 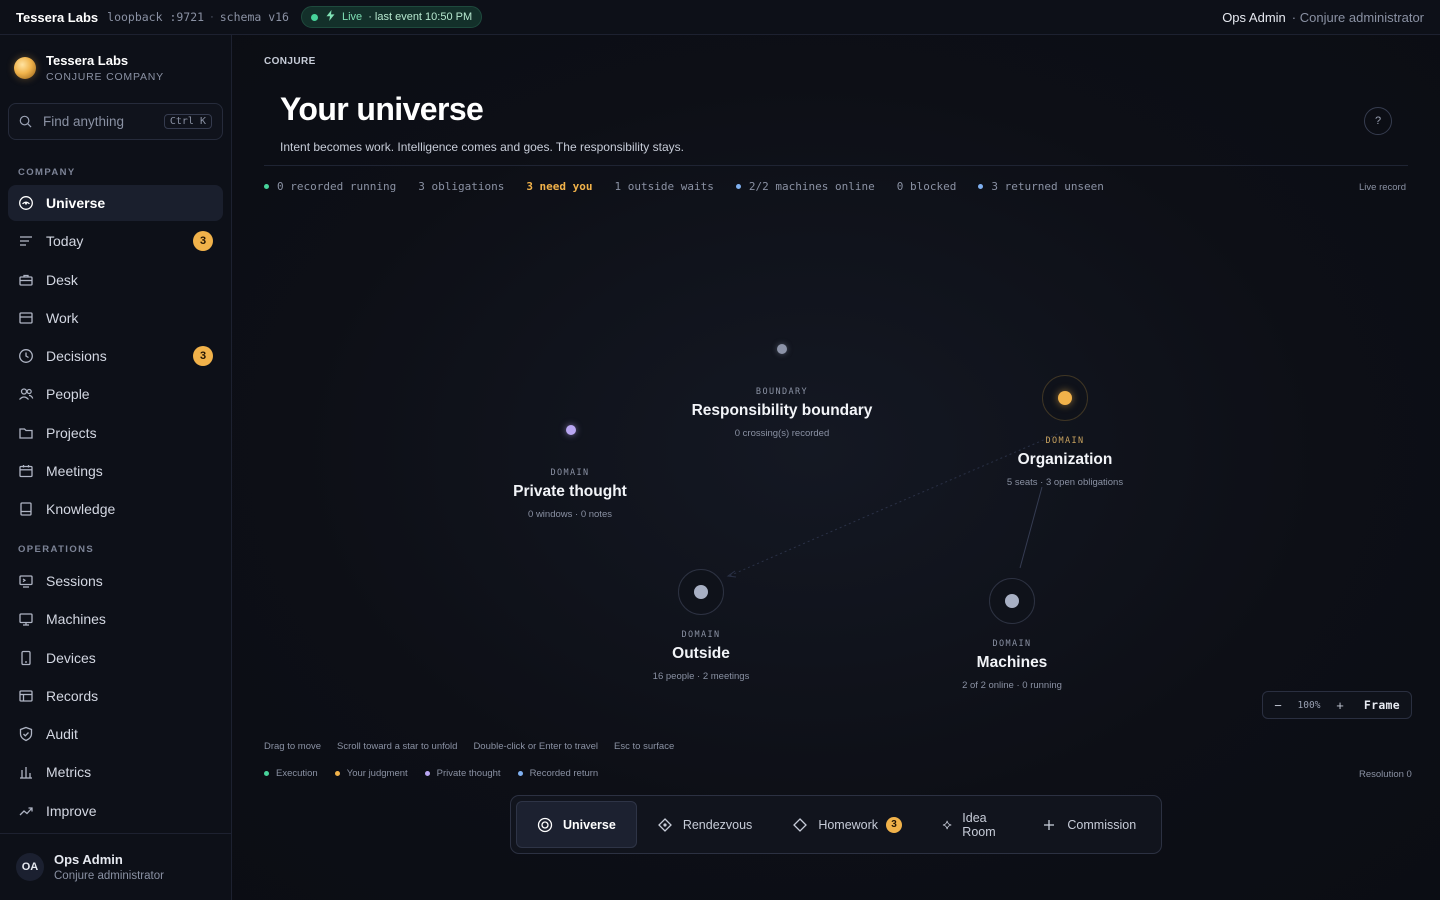 What do you see at coordinates (115, 471) in the screenshot?
I see `sidebar-item-meetings: Meetings` at bounding box center [115, 471].